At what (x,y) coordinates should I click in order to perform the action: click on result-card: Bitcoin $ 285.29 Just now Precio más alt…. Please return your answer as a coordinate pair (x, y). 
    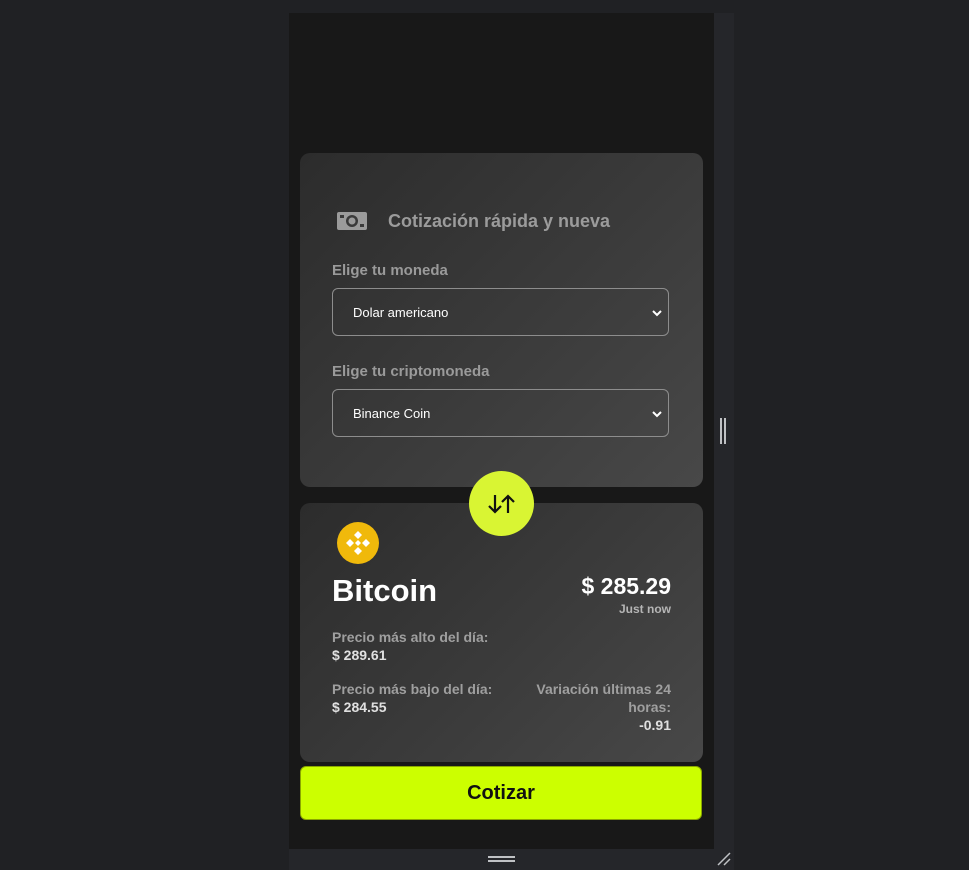
    Looking at the image, I should click on (501, 632).